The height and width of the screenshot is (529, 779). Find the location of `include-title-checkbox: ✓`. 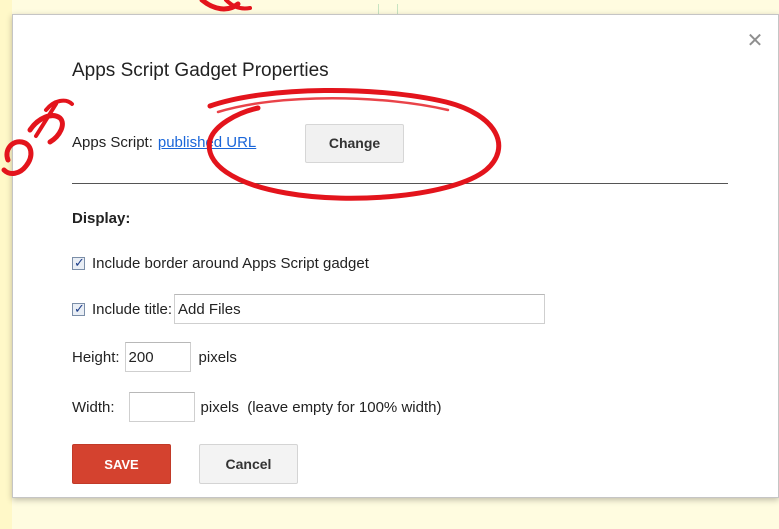

include-title-checkbox: ✓ is located at coordinates (78, 308).